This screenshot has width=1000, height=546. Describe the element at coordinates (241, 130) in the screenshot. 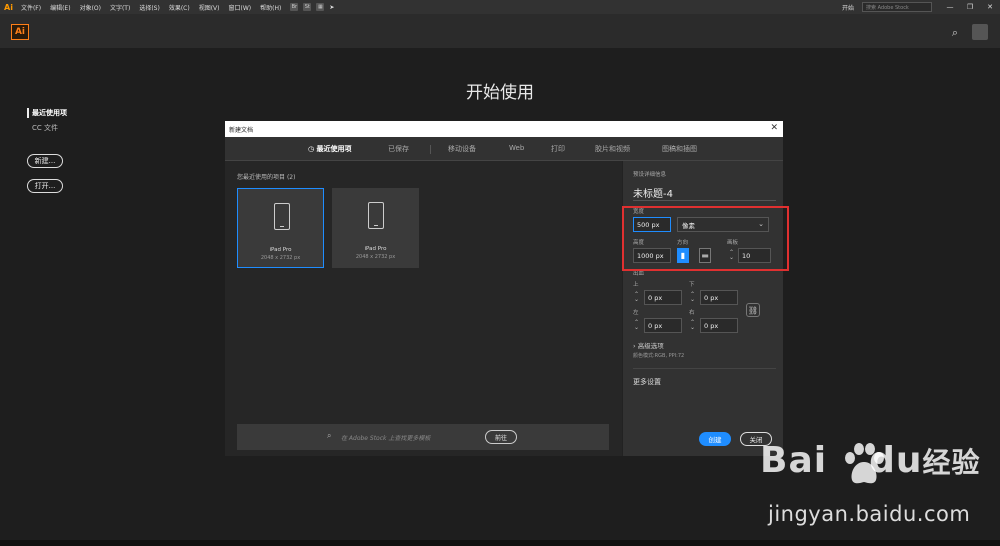

I see `dialog-title: 新建文档` at that location.